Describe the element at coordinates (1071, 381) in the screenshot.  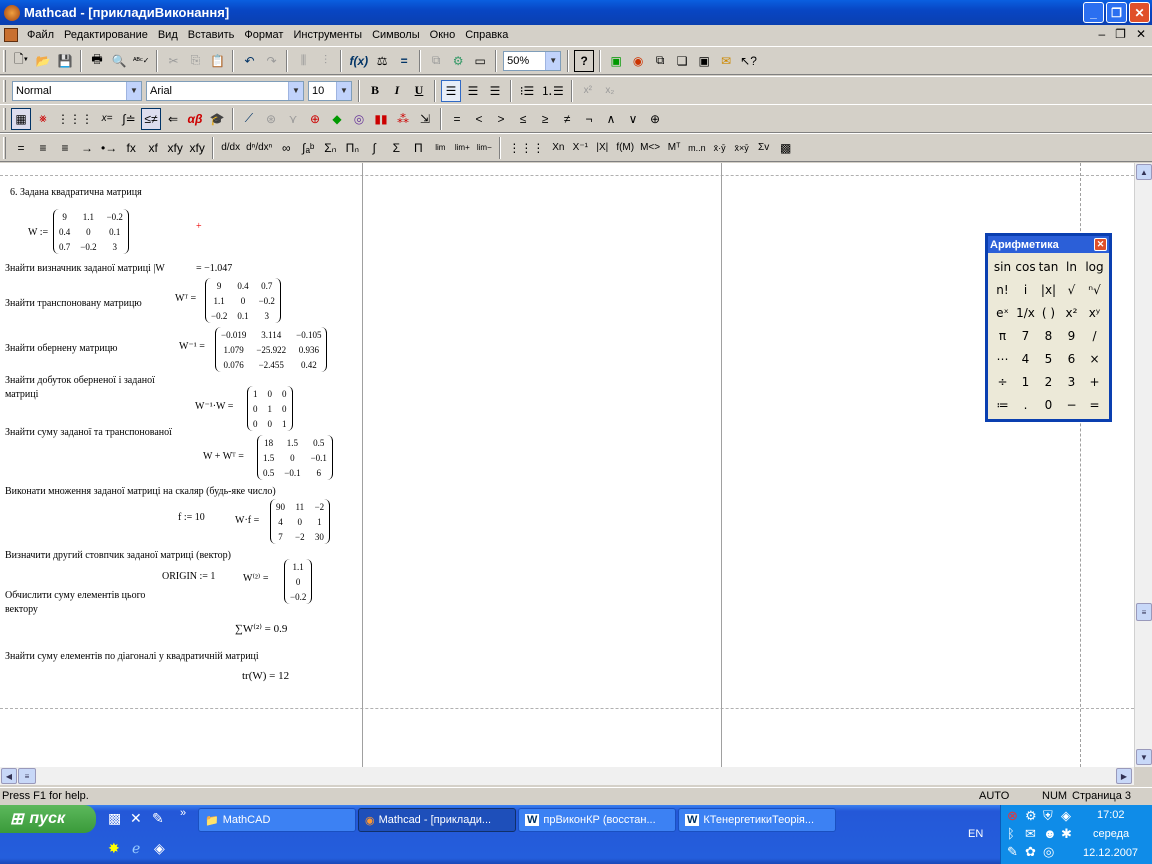
I see `palette-key: 3` at that location.